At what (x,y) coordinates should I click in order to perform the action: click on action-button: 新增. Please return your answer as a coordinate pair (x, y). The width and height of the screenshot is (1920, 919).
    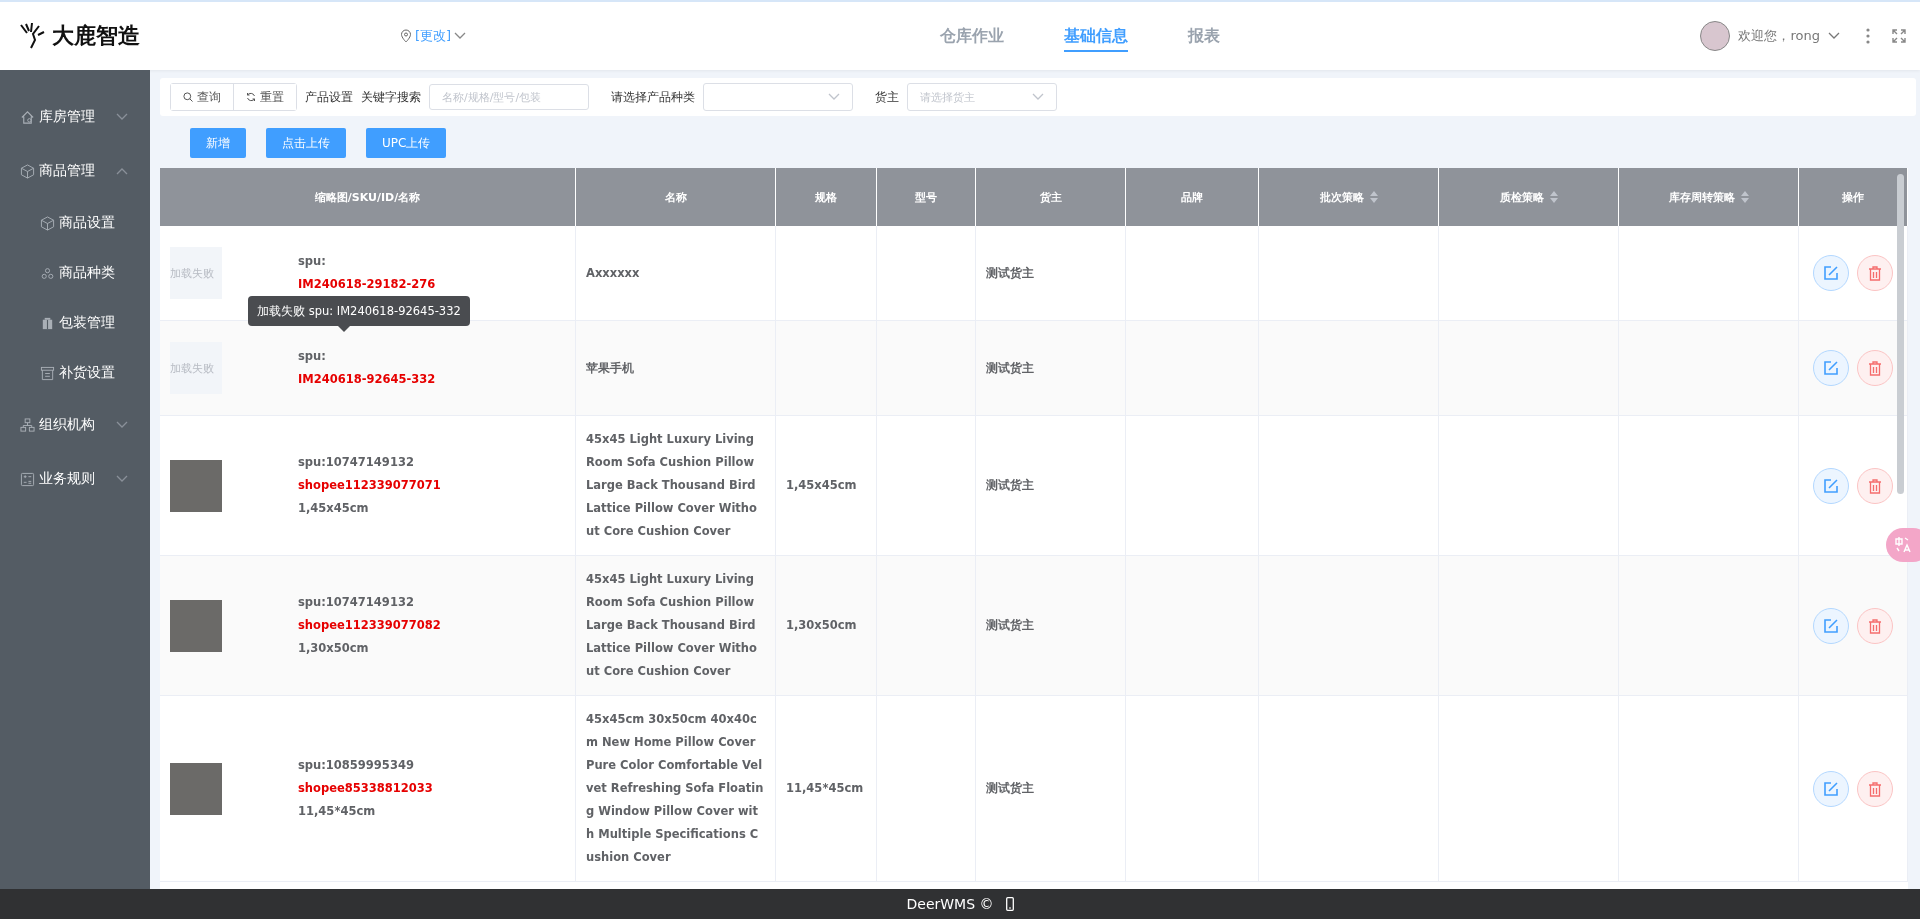
    Looking at the image, I should click on (218, 143).